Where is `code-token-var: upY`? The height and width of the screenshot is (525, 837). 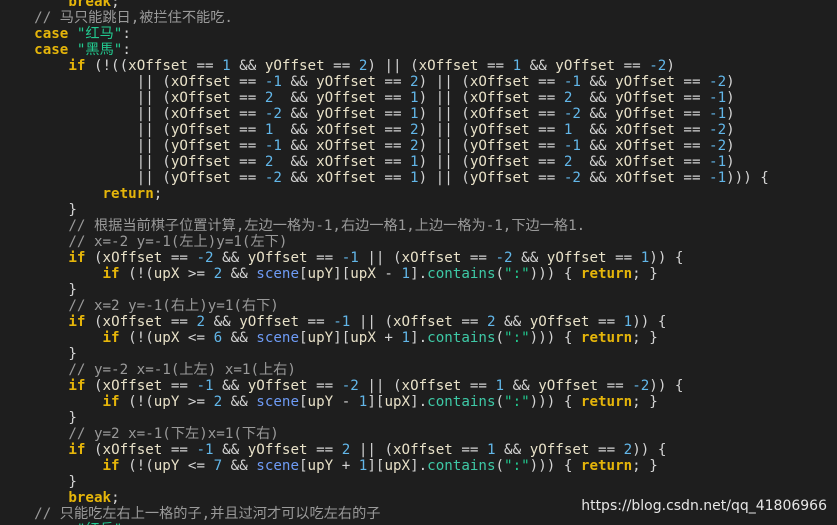
code-token-var: upY is located at coordinates (320, 338).